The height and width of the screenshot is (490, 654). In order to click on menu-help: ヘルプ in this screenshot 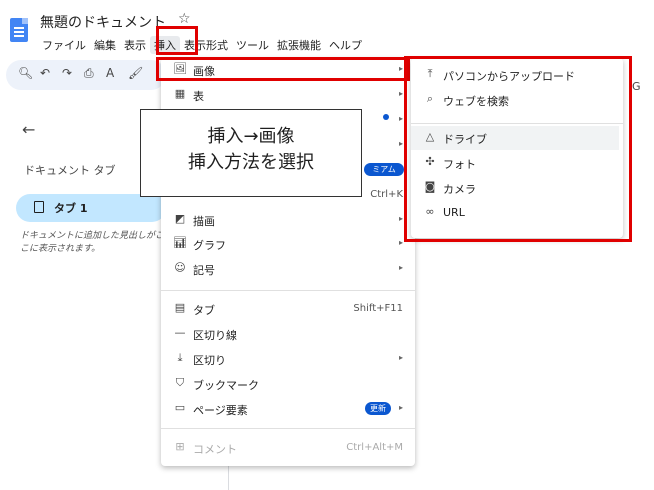, I will do `click(345, 45)`.